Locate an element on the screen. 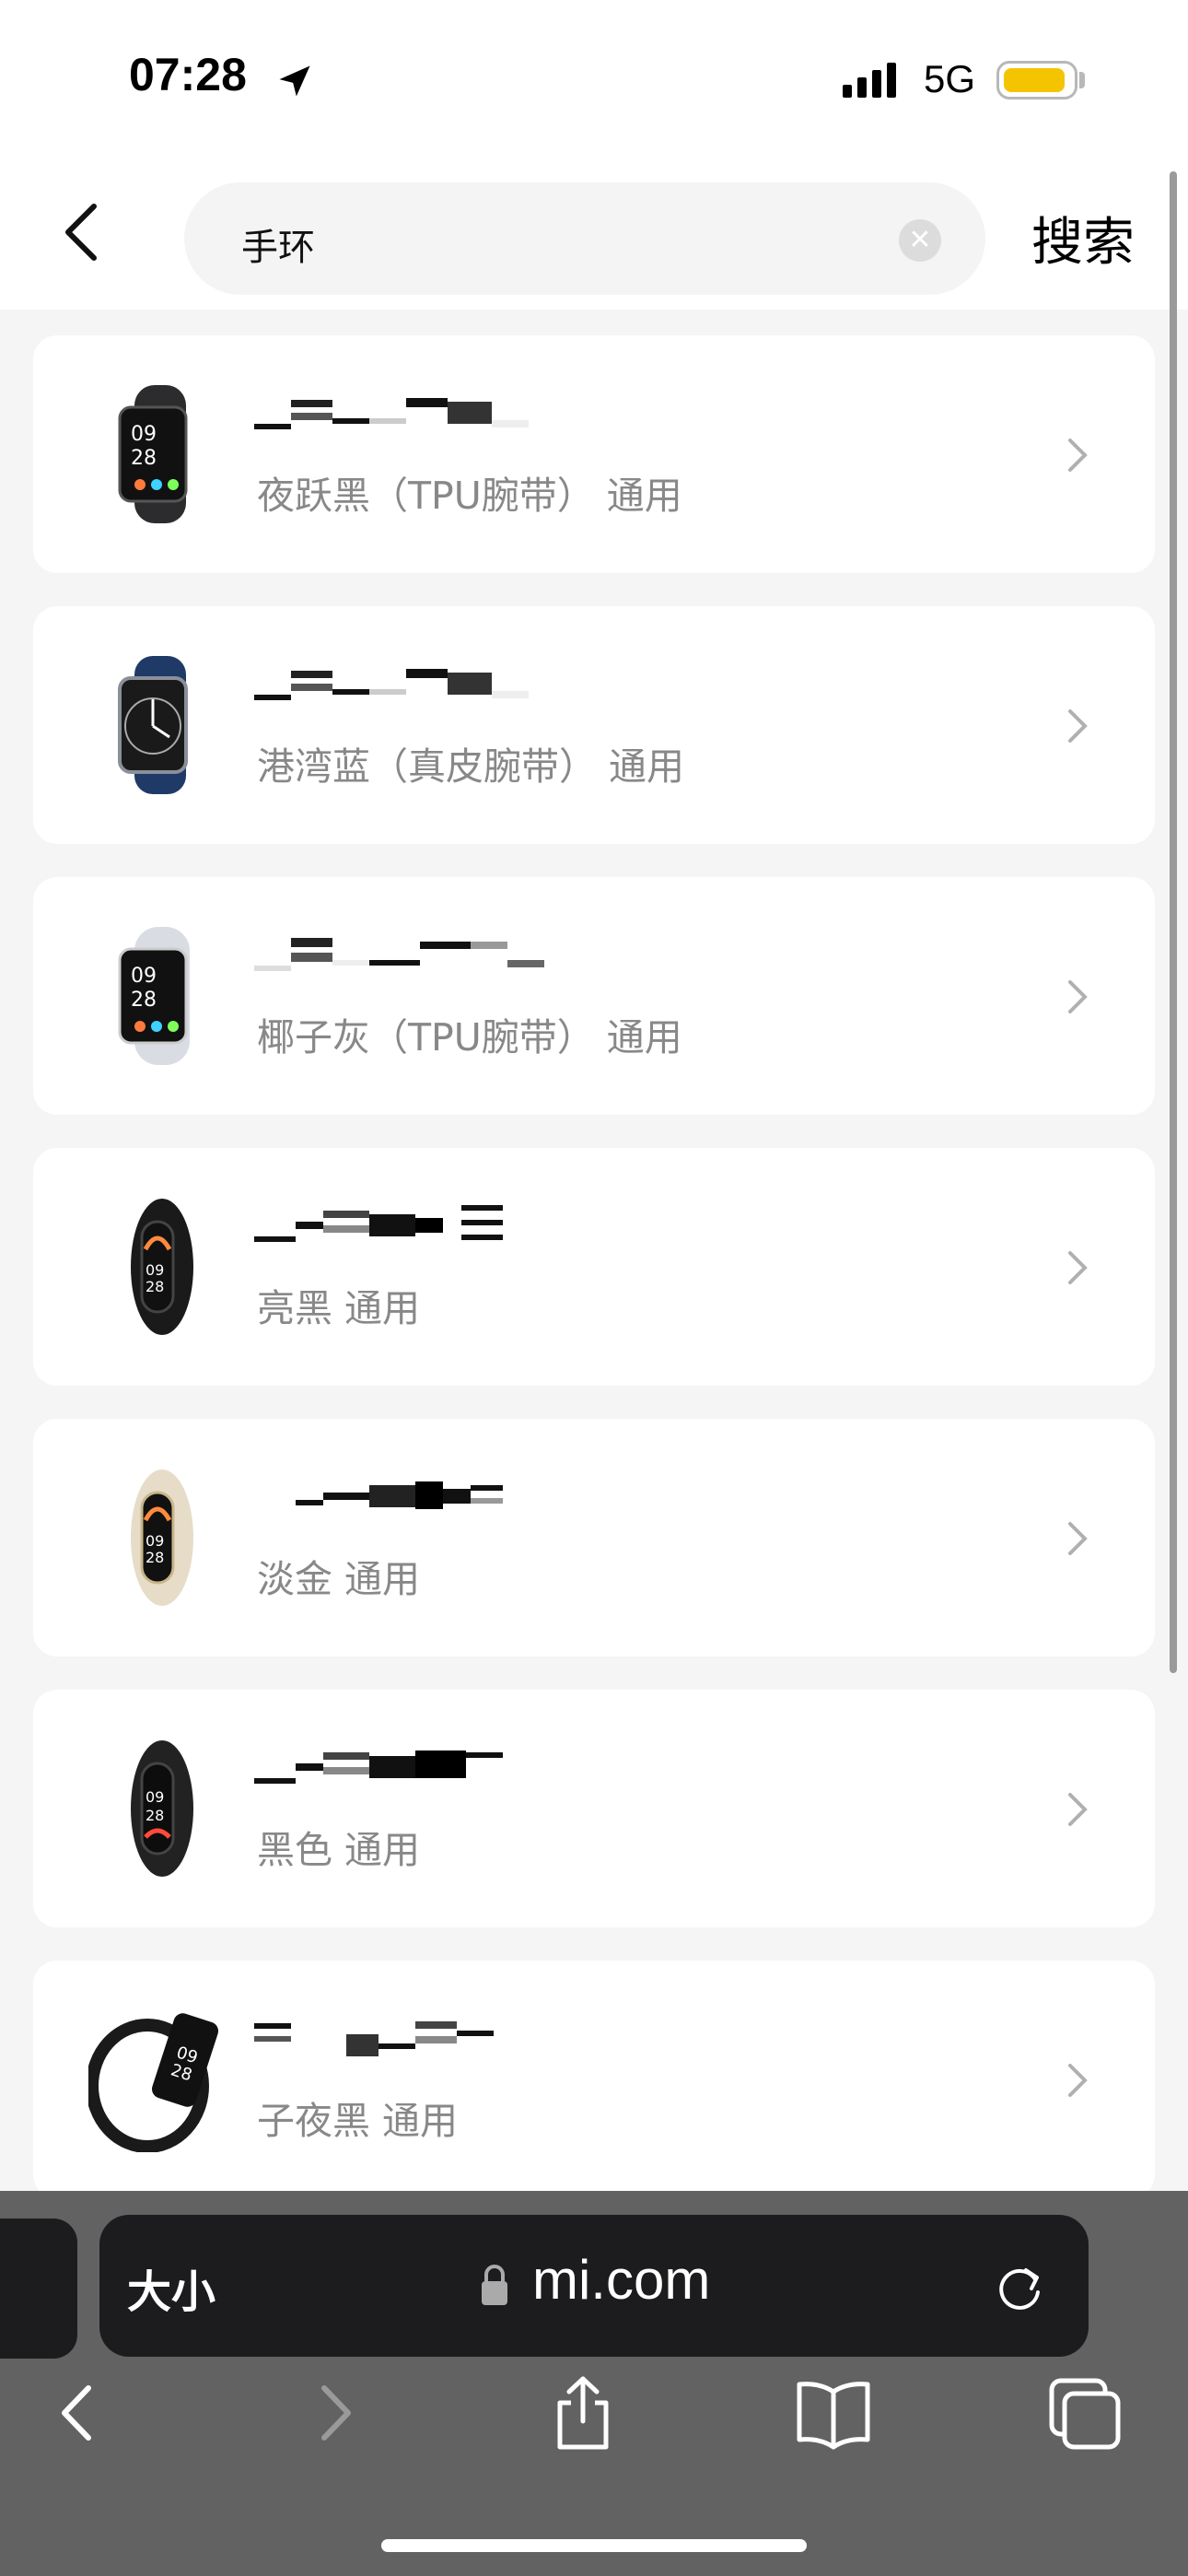 The height and width of the screenshot is (2576, 1188). location-arrow-icon is located at coordinates (294, 81).